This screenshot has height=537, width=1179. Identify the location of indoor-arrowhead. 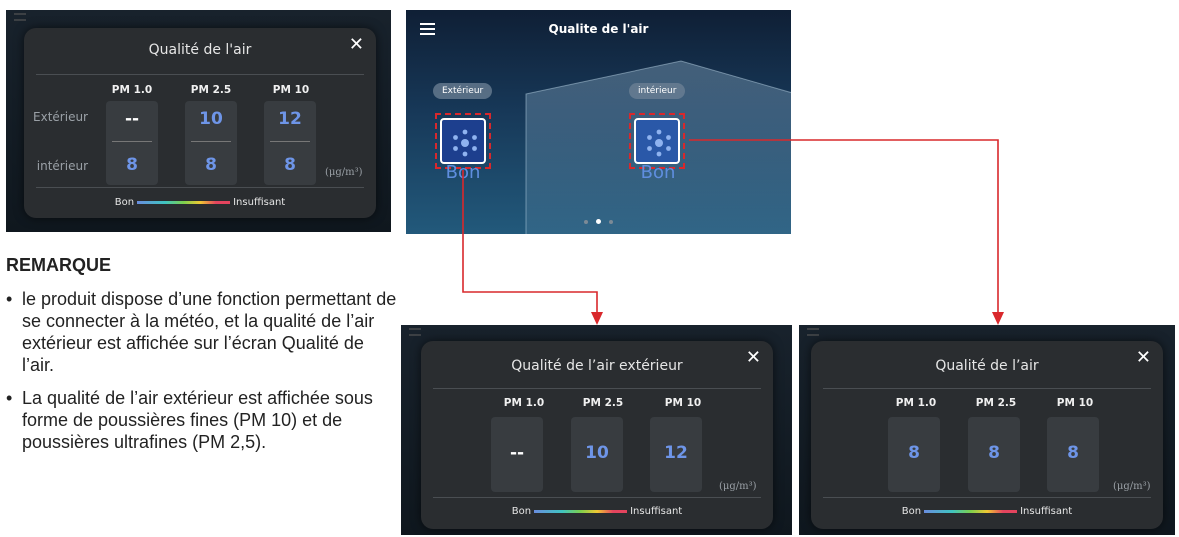
(998, 318).